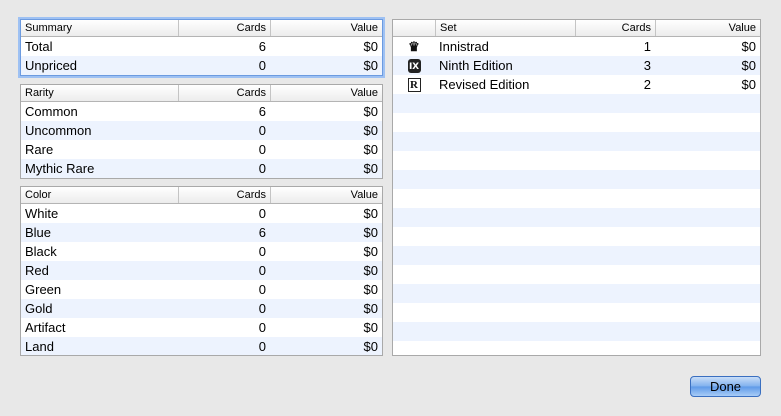  What do you see at coordinates (99, 93) in the screenshot?
I see `rarity-column-header: Rarity` at bounding box center [99, 93].